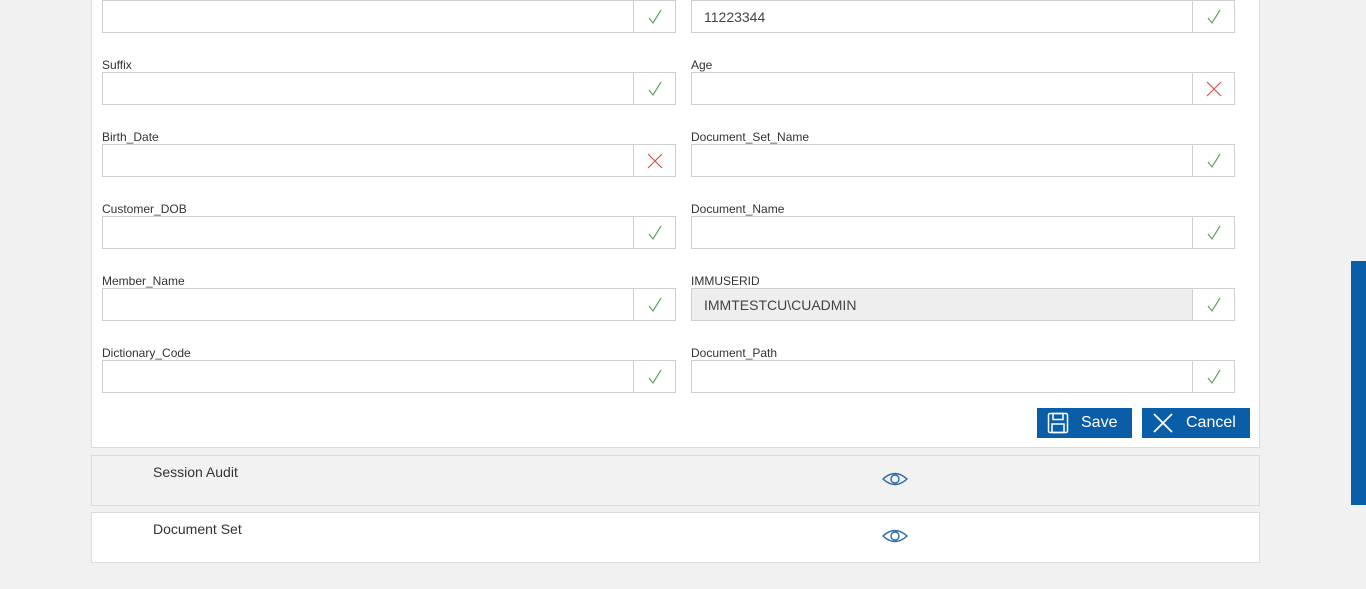 The width and height of the screenshot is (1366, 589). I want to click on save-button: Save, so click(1084, 423).